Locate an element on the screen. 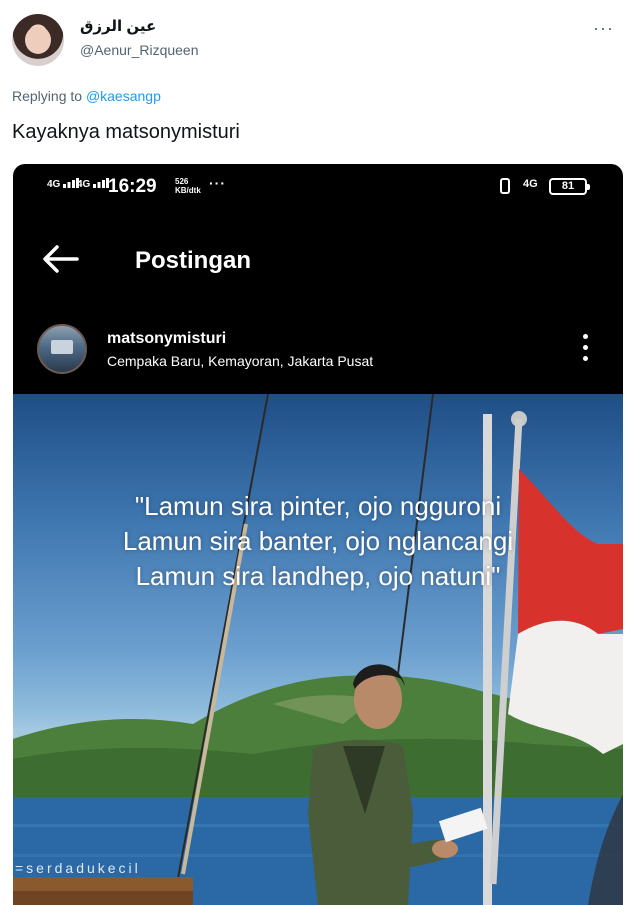 This screenshot has height=905, width=630. display-name: عين الرزق is located at coordinates (118, 26).